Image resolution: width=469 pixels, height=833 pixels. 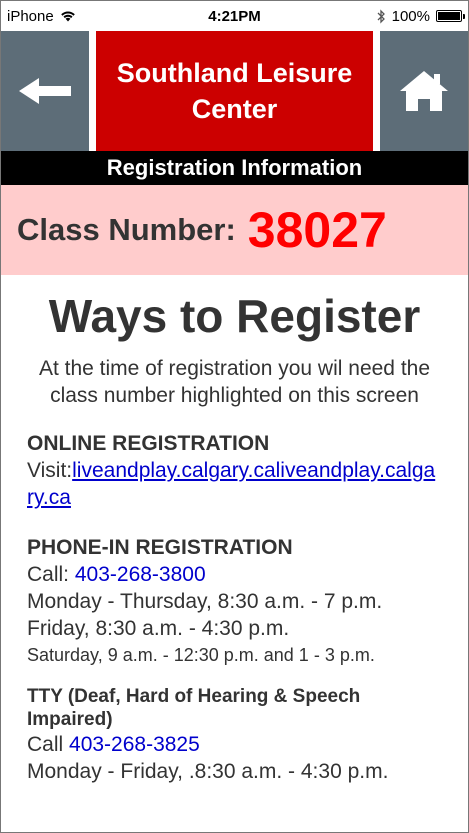 I want to click on home-icon, so click(x=424, y=91).